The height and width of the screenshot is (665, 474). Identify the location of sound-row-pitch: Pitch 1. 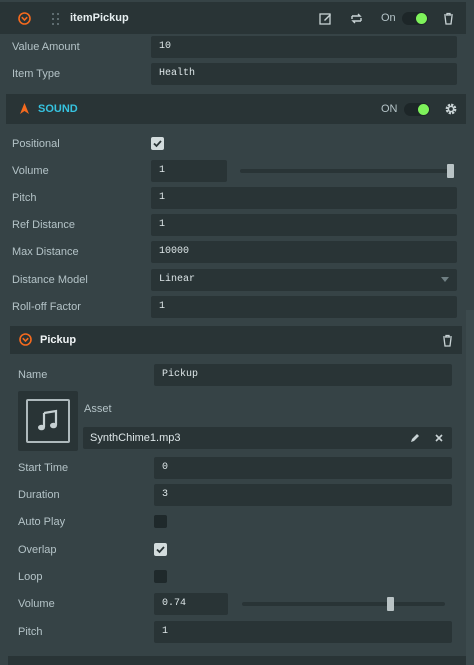
(237, 198).